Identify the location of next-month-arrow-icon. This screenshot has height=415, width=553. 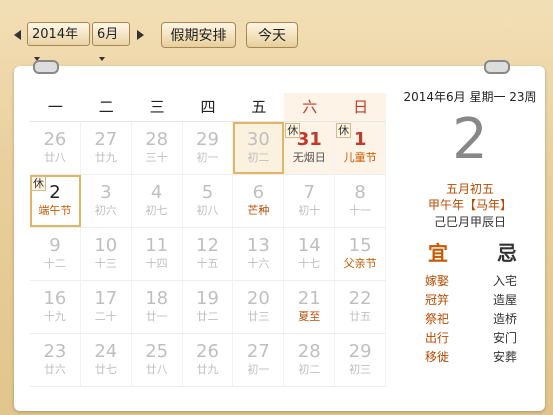
(140, 35).